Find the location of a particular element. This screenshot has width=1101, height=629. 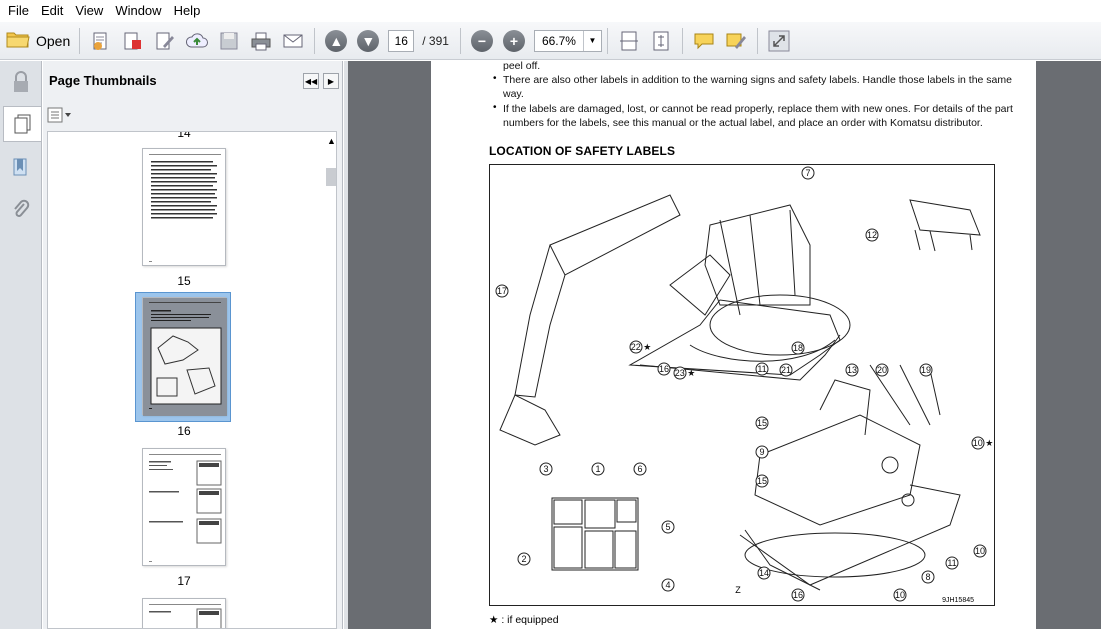

print-icon is located at coordinates (261, 41).